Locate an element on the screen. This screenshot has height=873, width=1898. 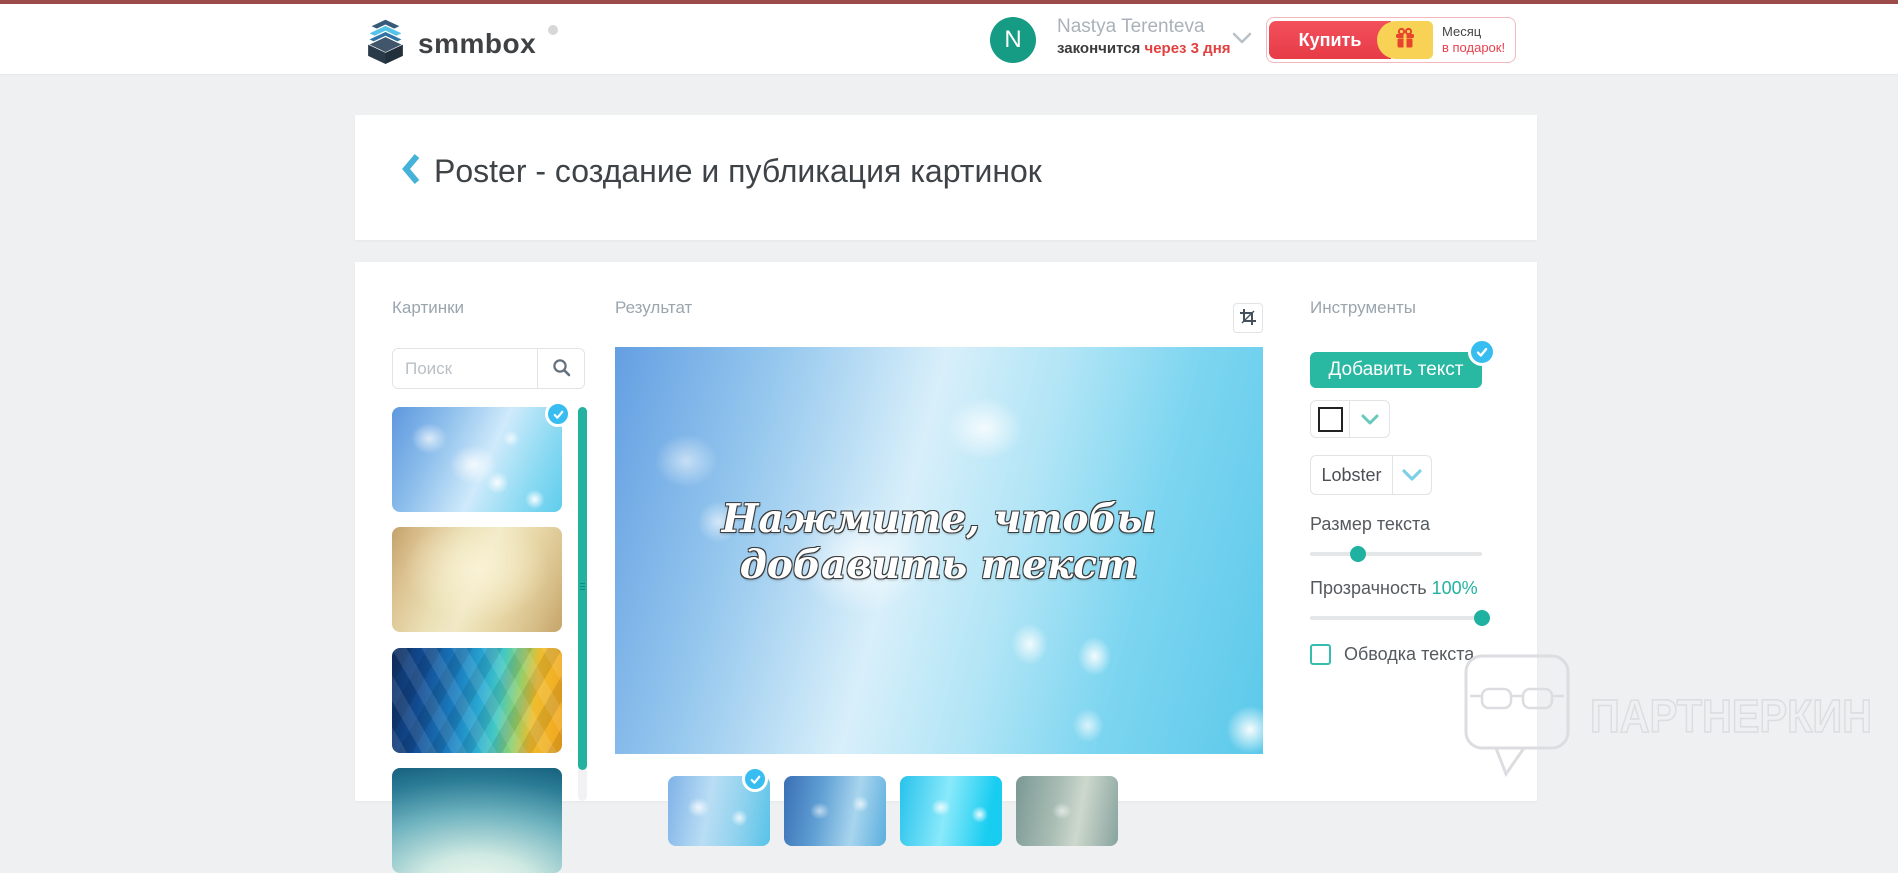
text-size-slider is located at coordinates (1396, 554).